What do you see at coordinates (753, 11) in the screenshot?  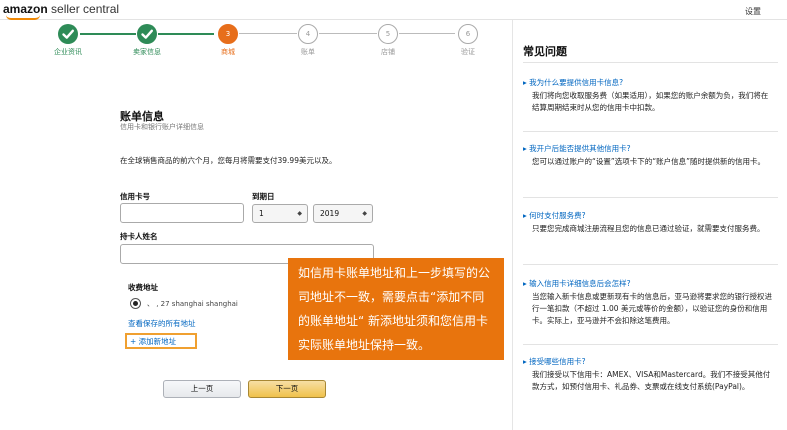 I see `settings-link: 设置` at bounding box center [753, 11].